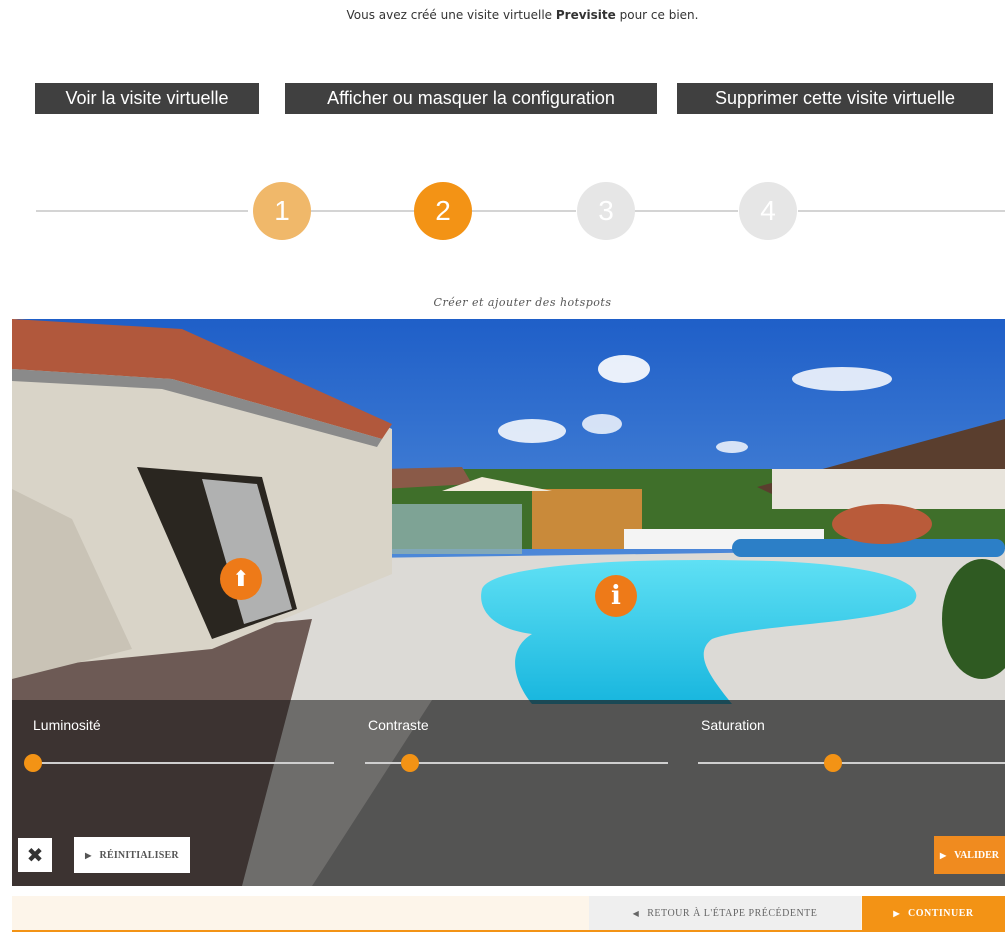 This screenshot has width=1005, height=934. Describe the element at coordinates (835, 98) in the screenshot. I see `delete-tour-button: Supprimer cette visite virtuelle` at that location.